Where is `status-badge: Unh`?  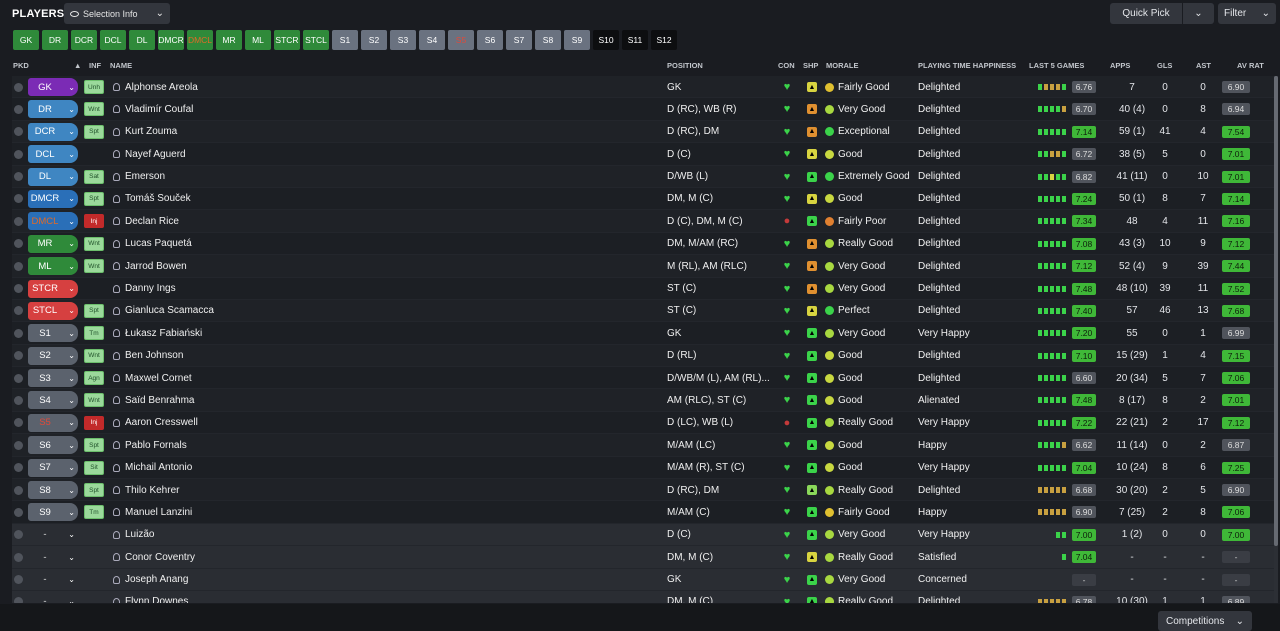 status-badge: Unh is located at coordinates (94, 87).